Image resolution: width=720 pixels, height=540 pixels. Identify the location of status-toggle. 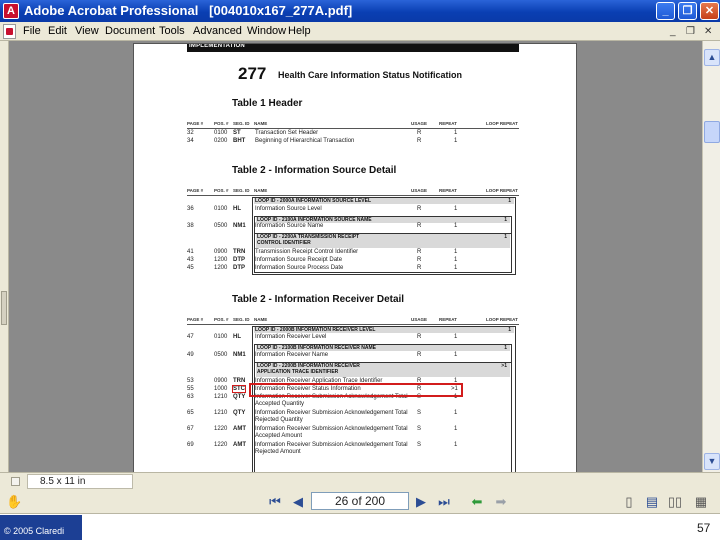
(15, 481).